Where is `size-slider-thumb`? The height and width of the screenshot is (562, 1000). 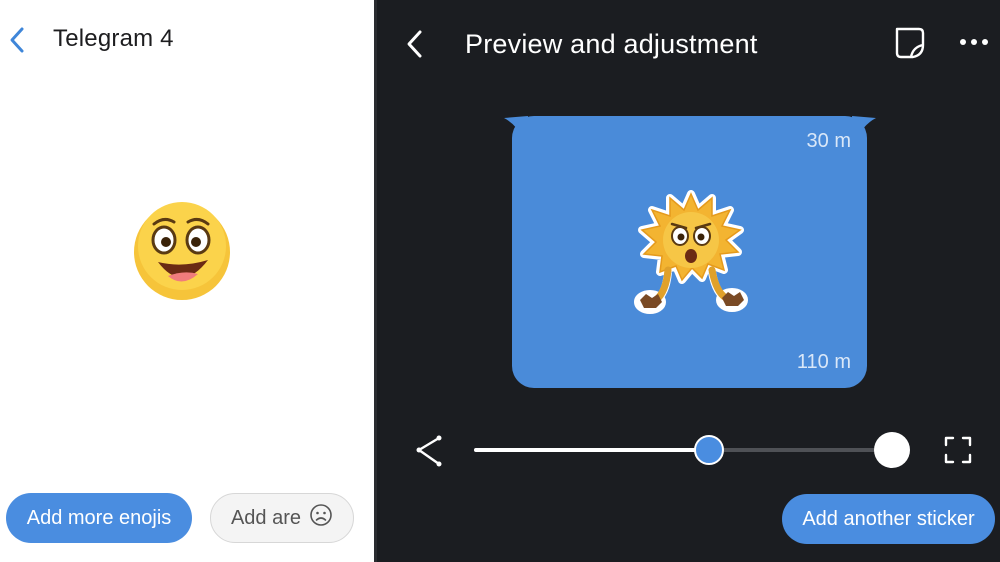
size-slider-thumb is located at coordinates (709, 450).